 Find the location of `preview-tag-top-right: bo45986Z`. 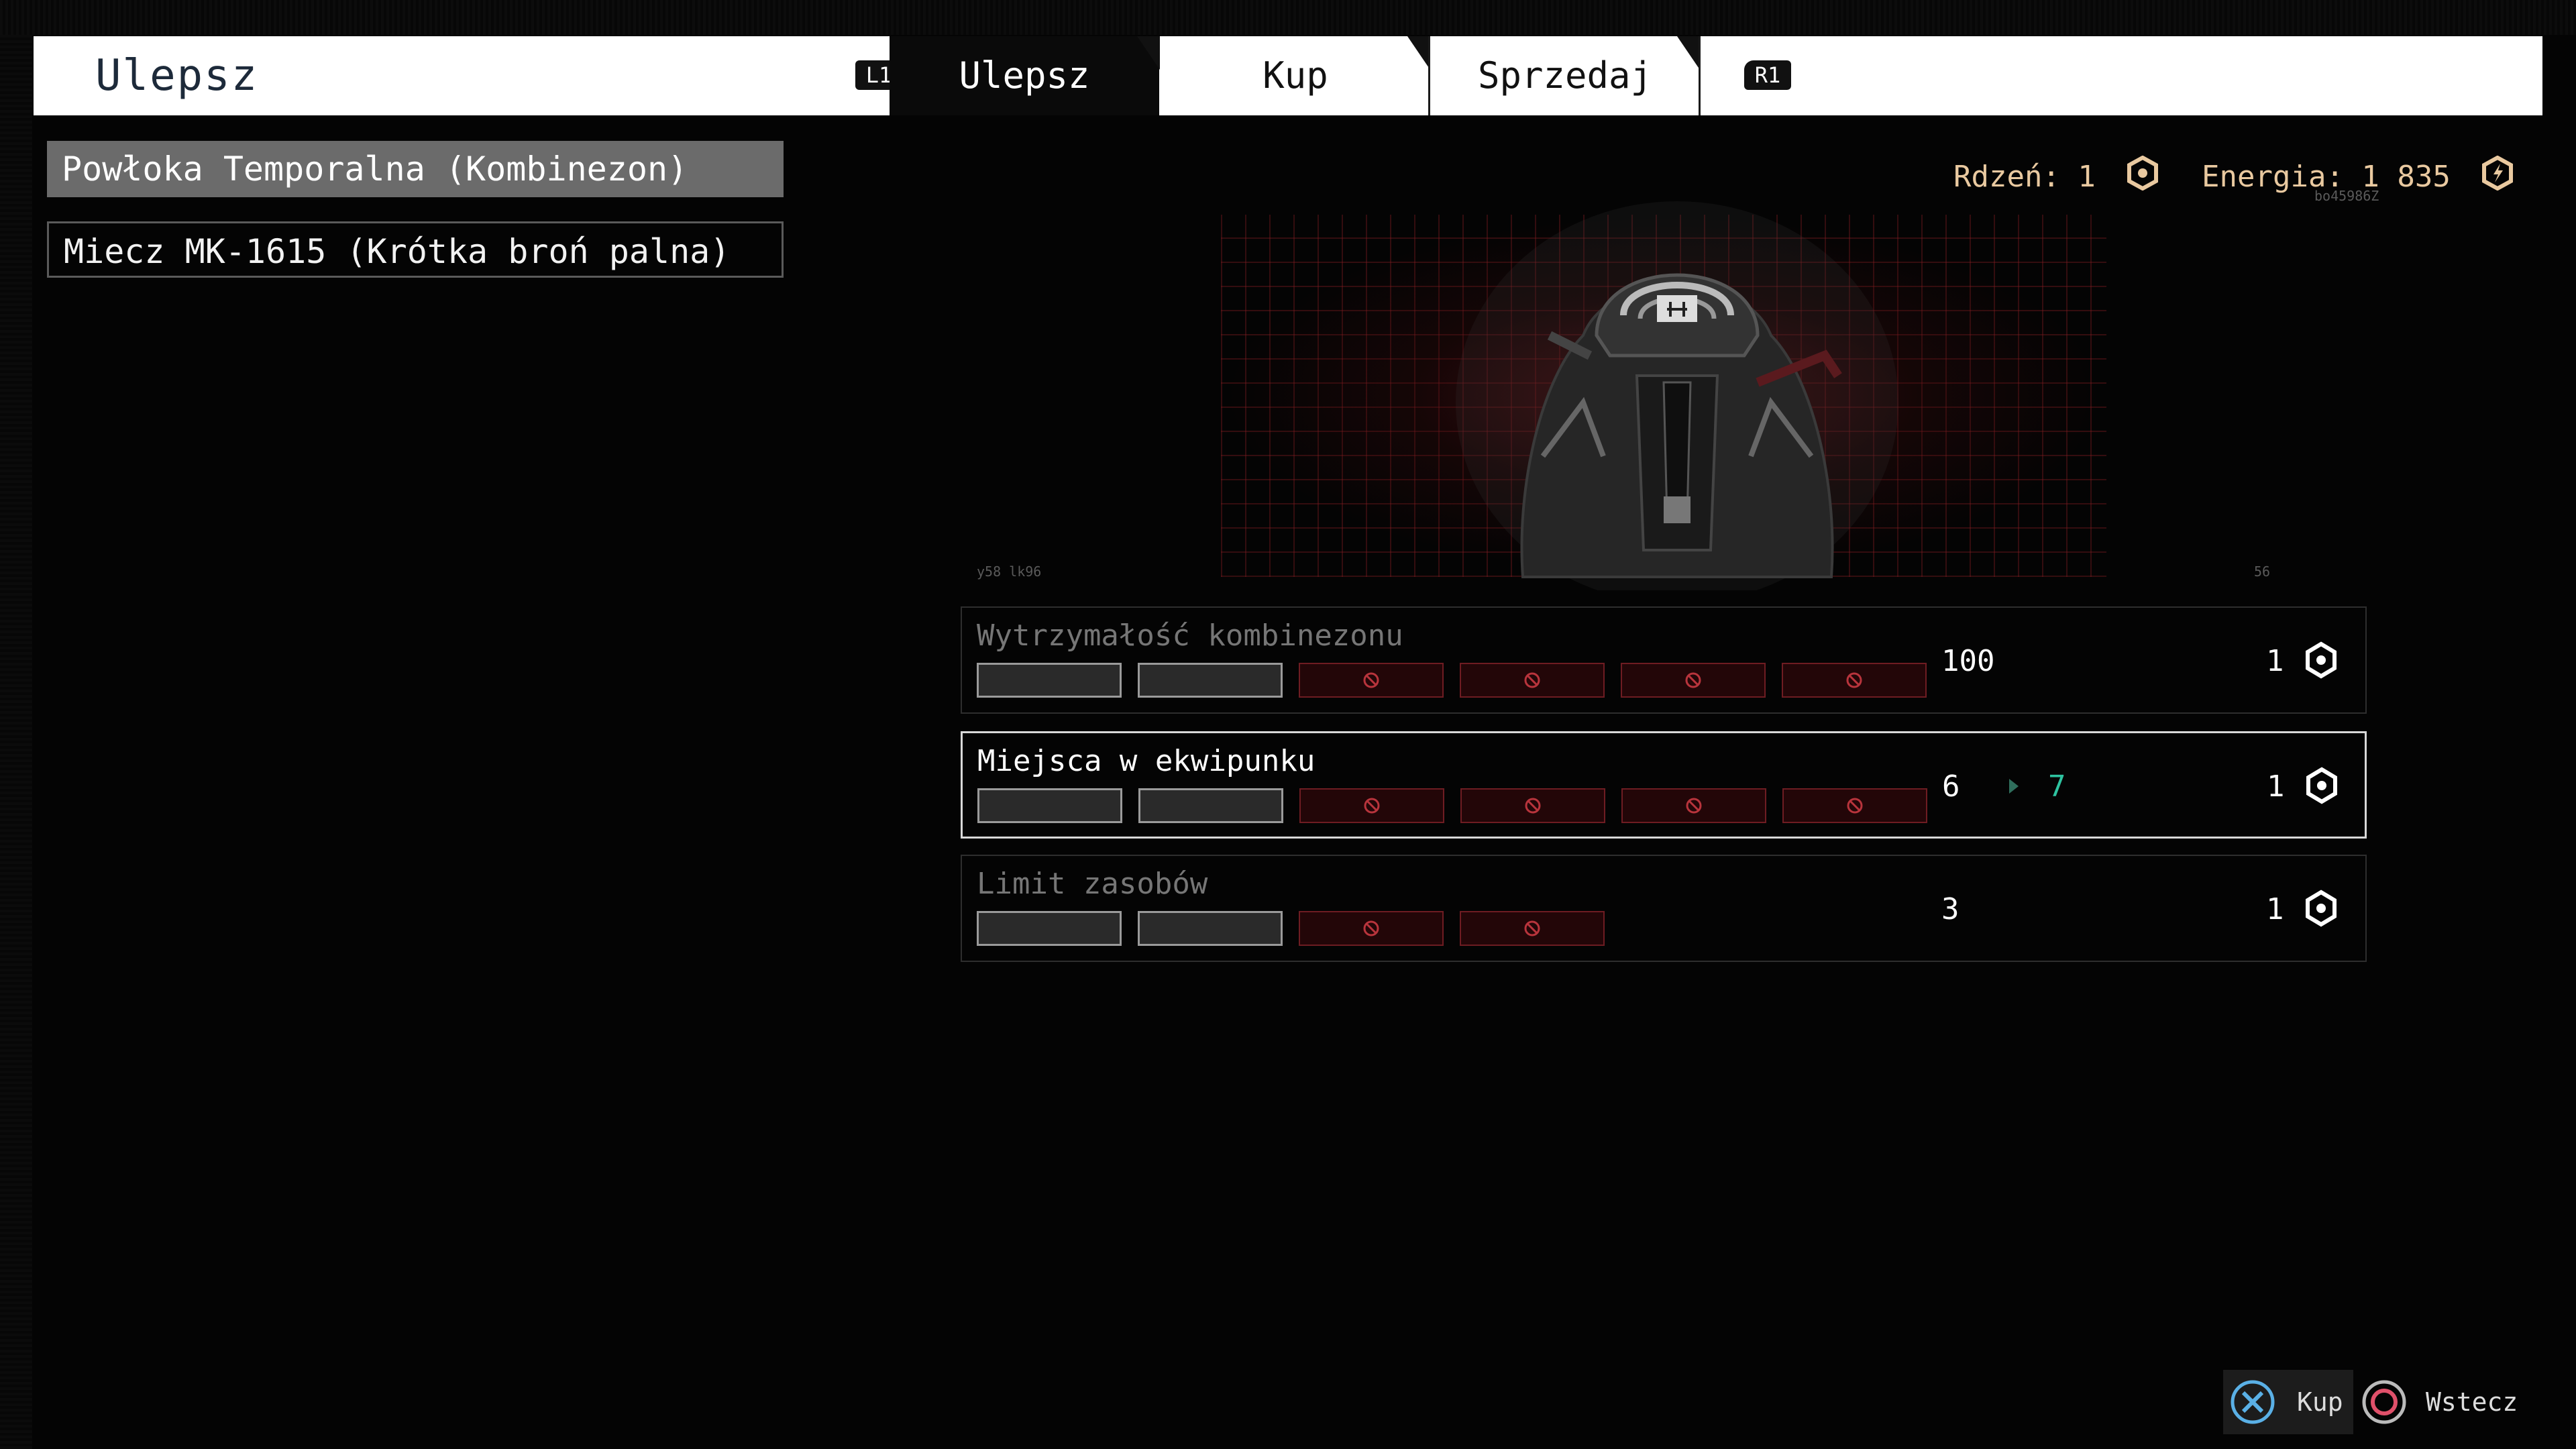

preview-tag-top-right: bo45986Z is located at coordinates (2346, 196).